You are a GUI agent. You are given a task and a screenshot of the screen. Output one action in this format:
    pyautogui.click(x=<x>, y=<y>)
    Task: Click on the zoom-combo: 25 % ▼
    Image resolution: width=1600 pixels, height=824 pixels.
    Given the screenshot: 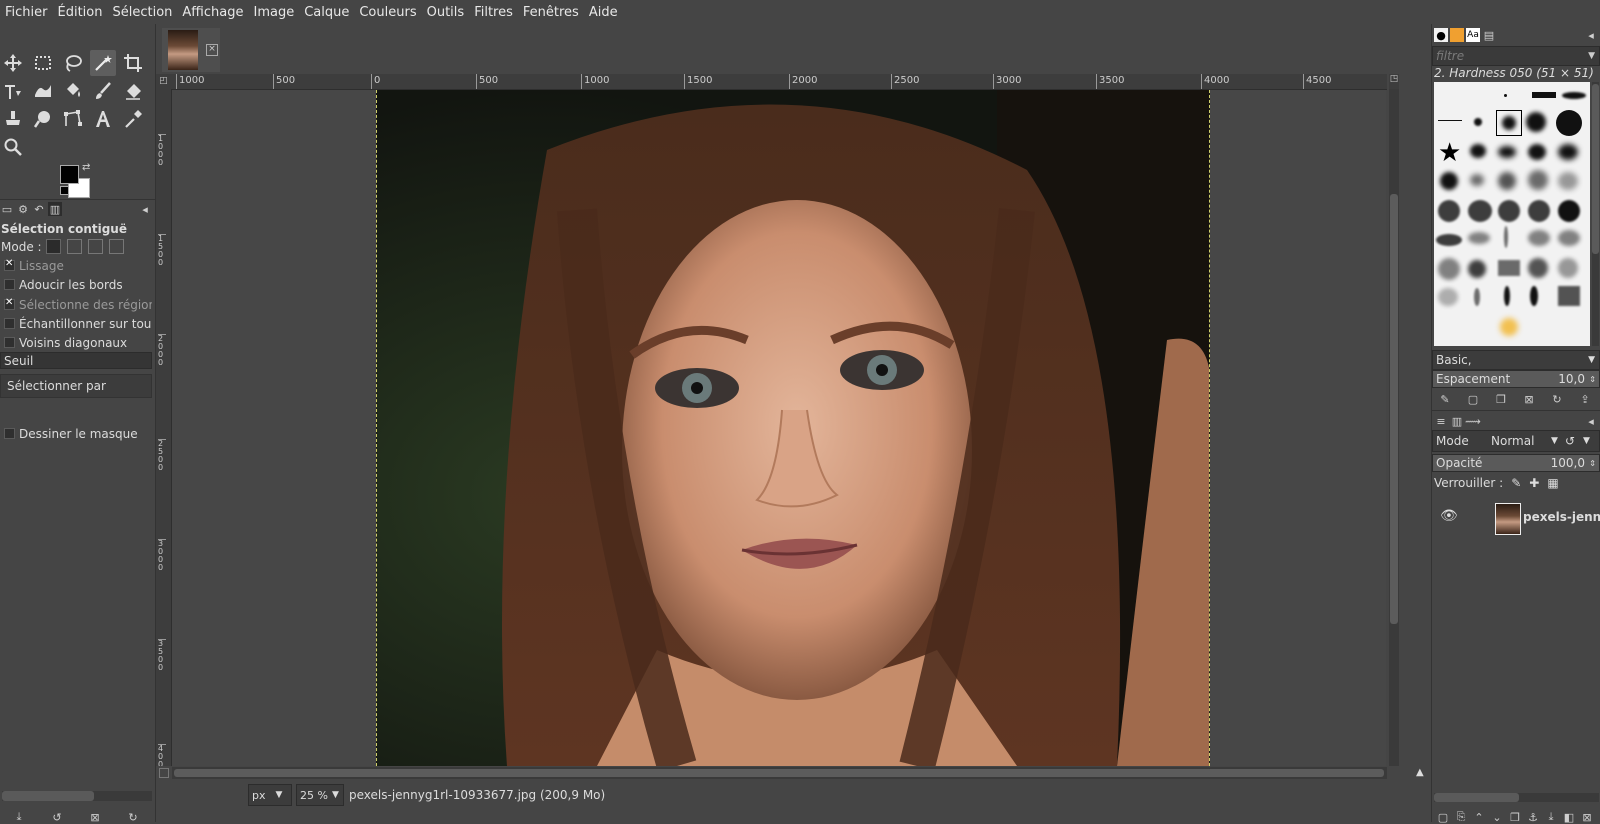 What is the action you would take?
    pyautogui.click(x=320, y=795)
    